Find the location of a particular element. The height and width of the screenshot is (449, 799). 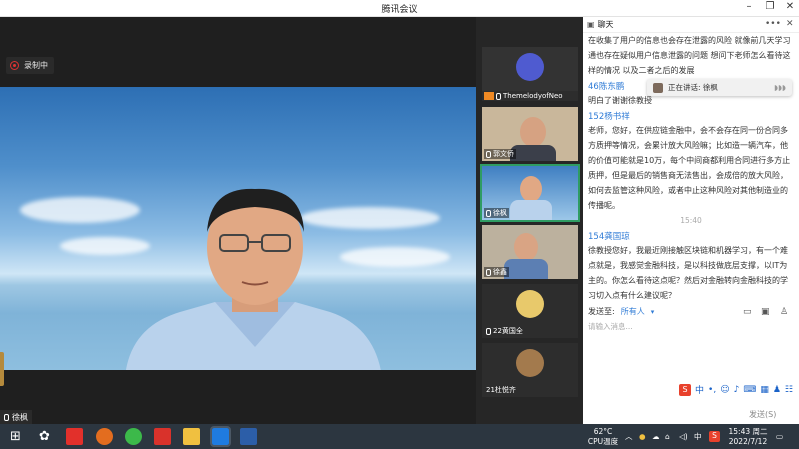

send-to-select: 所有人 is located at coordinates (633, 311).